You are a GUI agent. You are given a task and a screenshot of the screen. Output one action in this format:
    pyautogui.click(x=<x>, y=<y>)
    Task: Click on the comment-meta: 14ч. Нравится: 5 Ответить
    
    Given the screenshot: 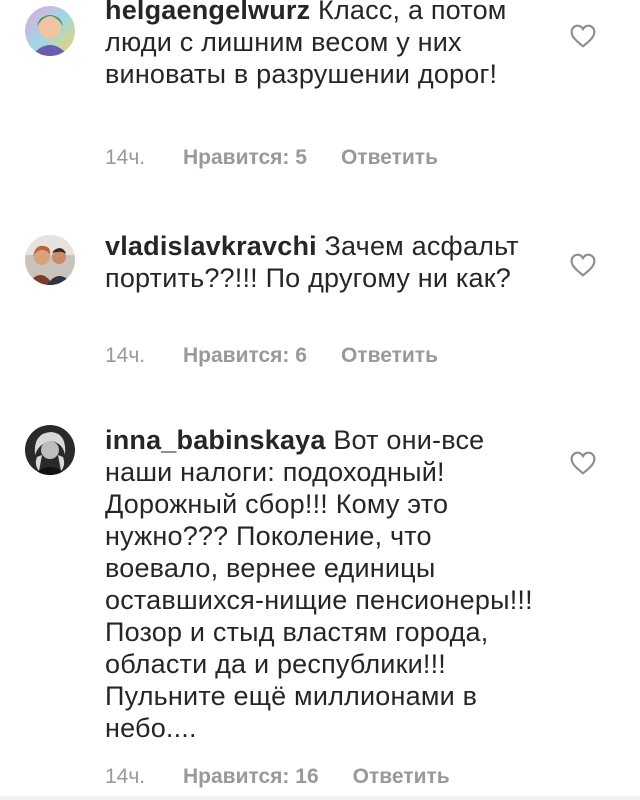 What is the action you would take?
    pyautogui.click(x=271, y=158)
    